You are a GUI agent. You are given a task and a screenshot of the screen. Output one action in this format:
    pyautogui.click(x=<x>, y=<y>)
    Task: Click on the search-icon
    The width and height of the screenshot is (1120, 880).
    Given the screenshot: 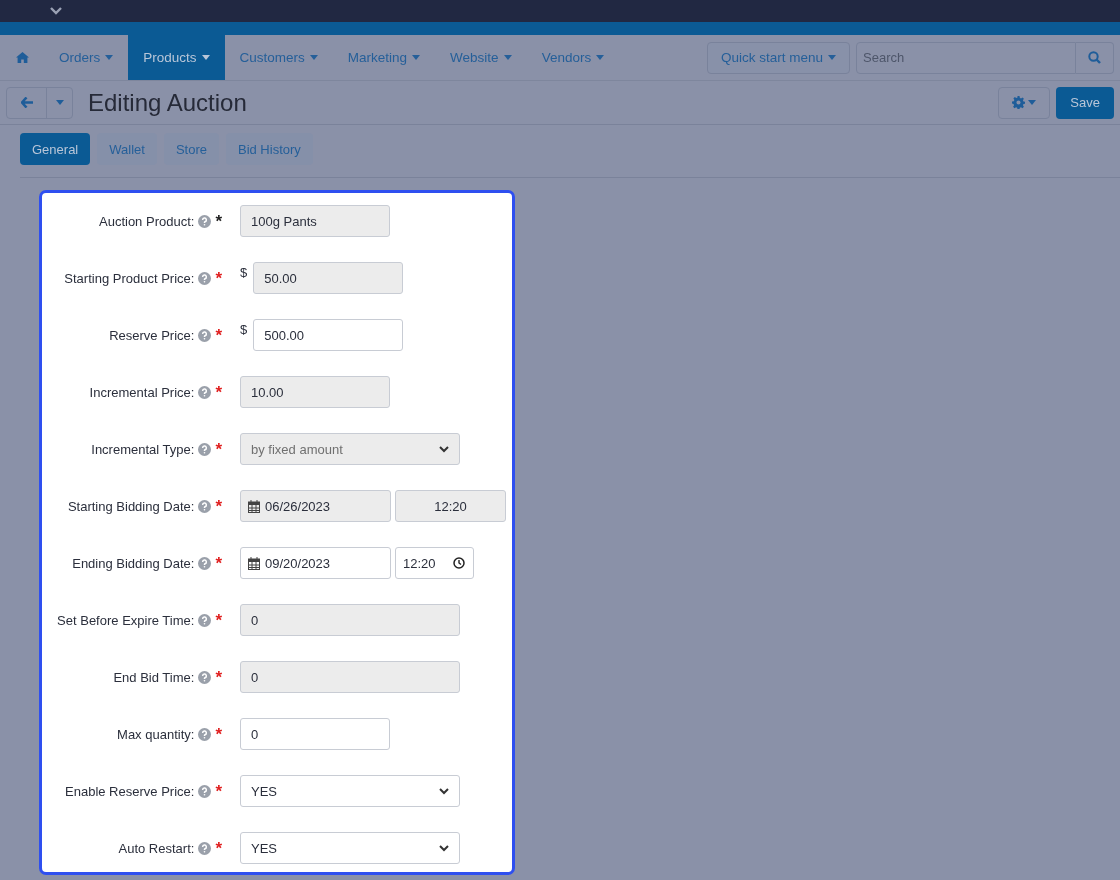 What is the action you would take?
    pyautogui.click(x=1094, y=57)
    